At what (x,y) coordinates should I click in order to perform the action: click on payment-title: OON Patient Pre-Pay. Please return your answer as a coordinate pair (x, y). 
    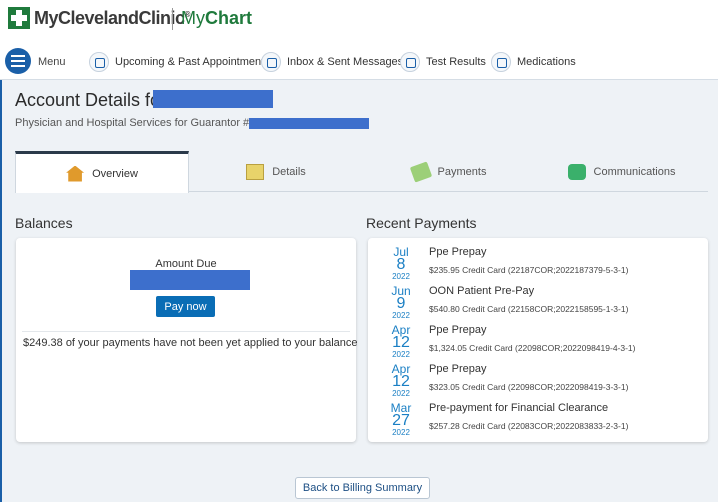
    Looking at the image, I should click on (482, 291).